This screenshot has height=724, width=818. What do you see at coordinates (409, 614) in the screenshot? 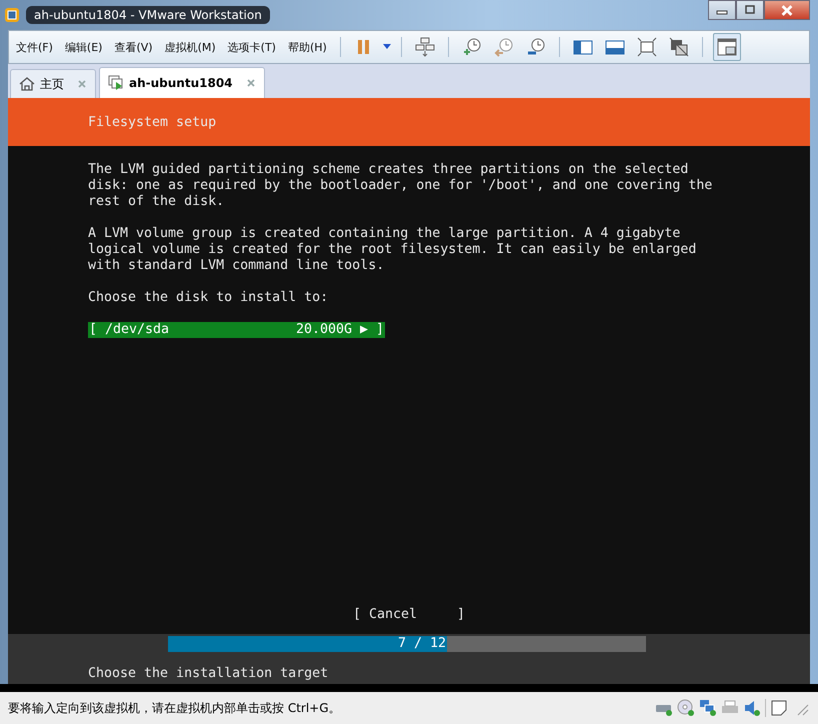
I see `cancel-button: [ Cancel ]` at bounding box center [409, 614].